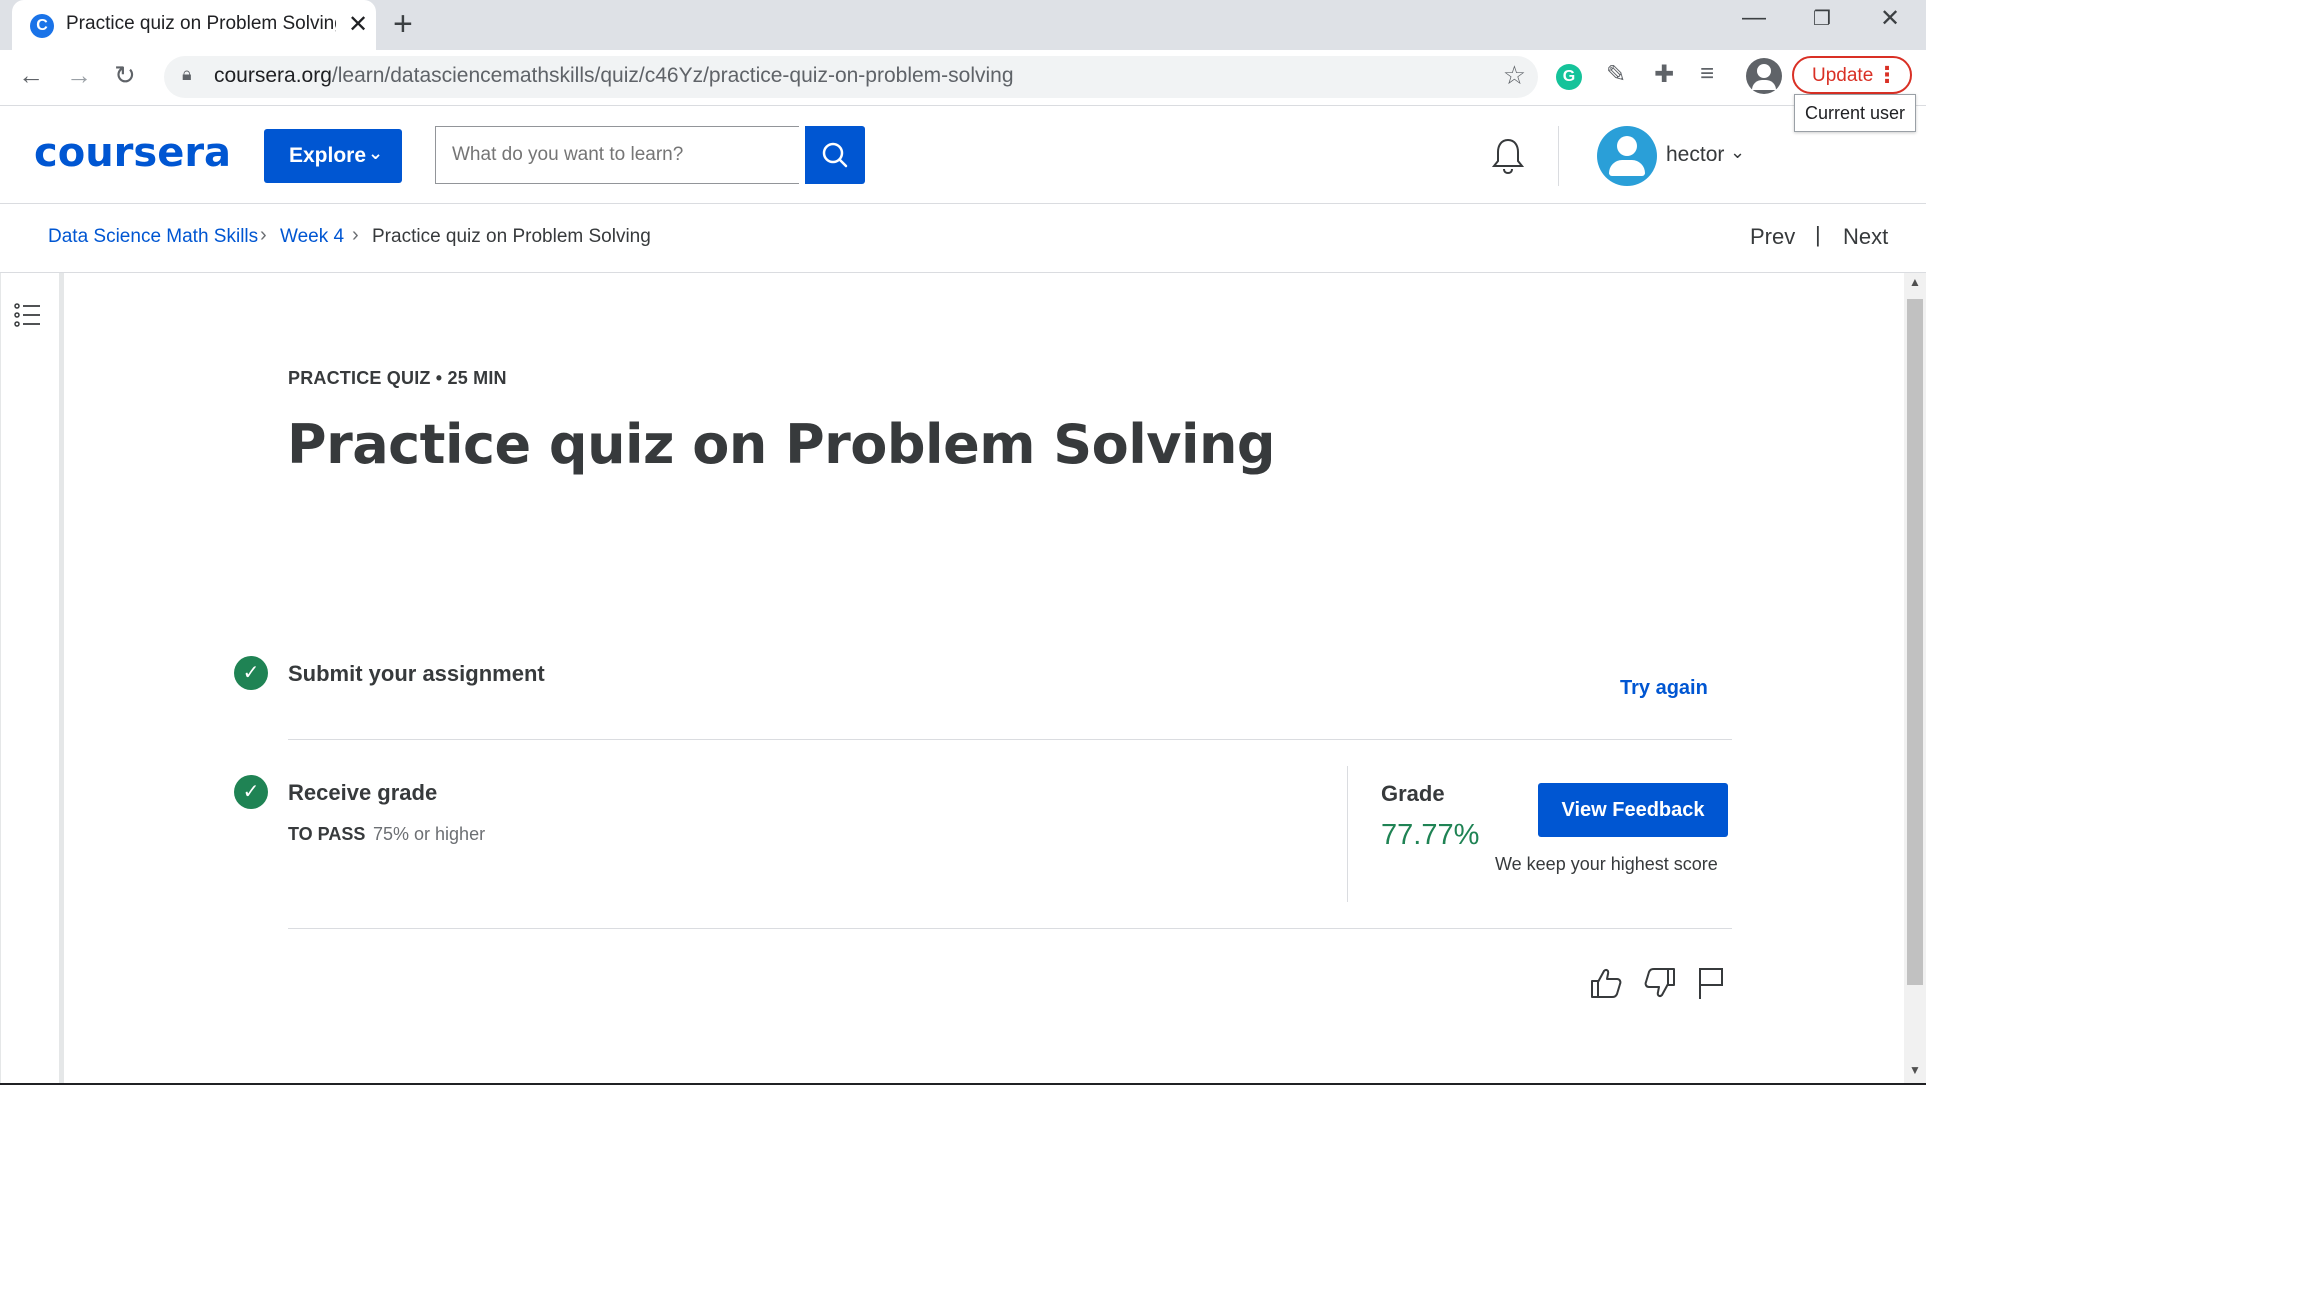 The width and height of the screenshot is (2304, 1296). I want to click on scrollbar: ▲ ▼, so click(1915, 678).